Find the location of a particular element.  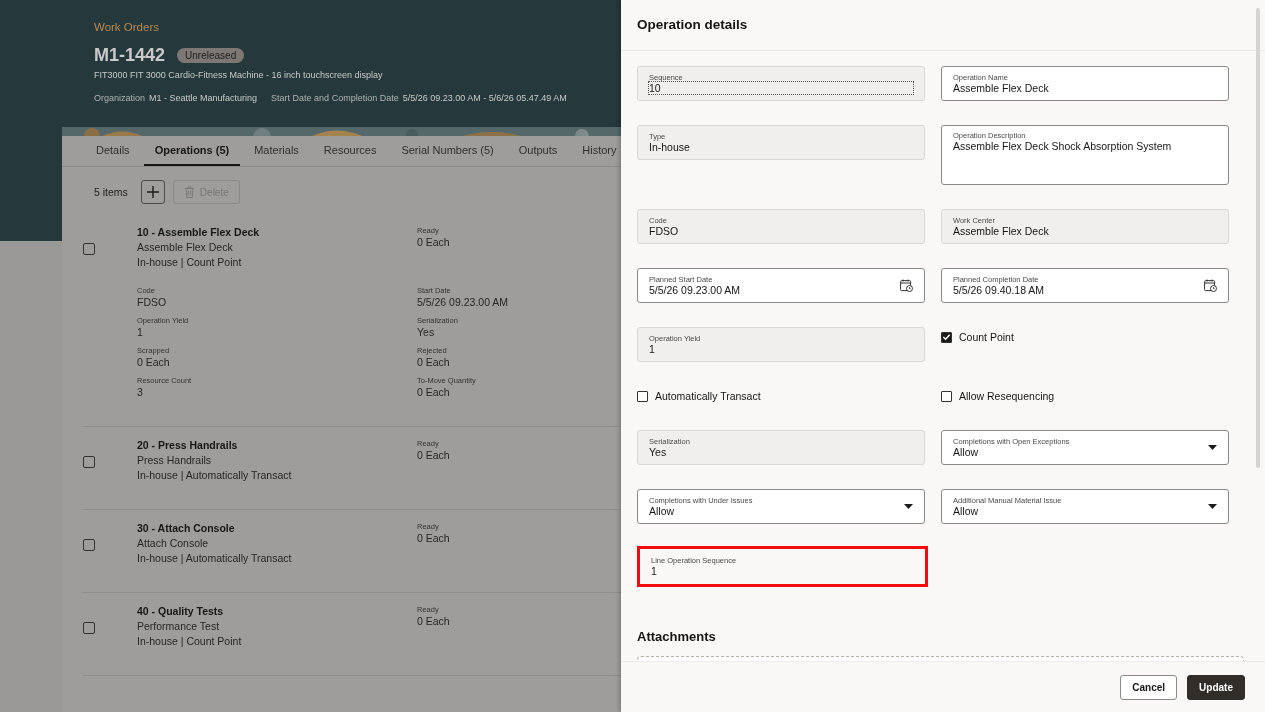

item-description: FIT3000 FIT 3000 Cardio-Fitness Machine - 16 inch touchscreen display is located at coordinates (239, 75).